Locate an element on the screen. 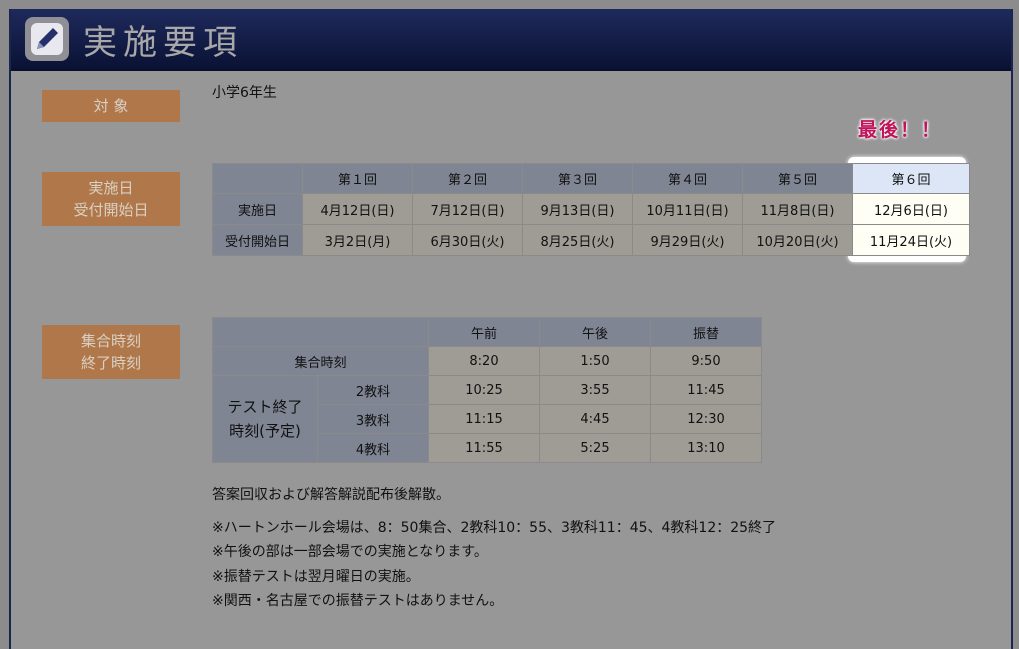  dates-label: 実施日 受付開始日 is located at coordinates (111, 199).